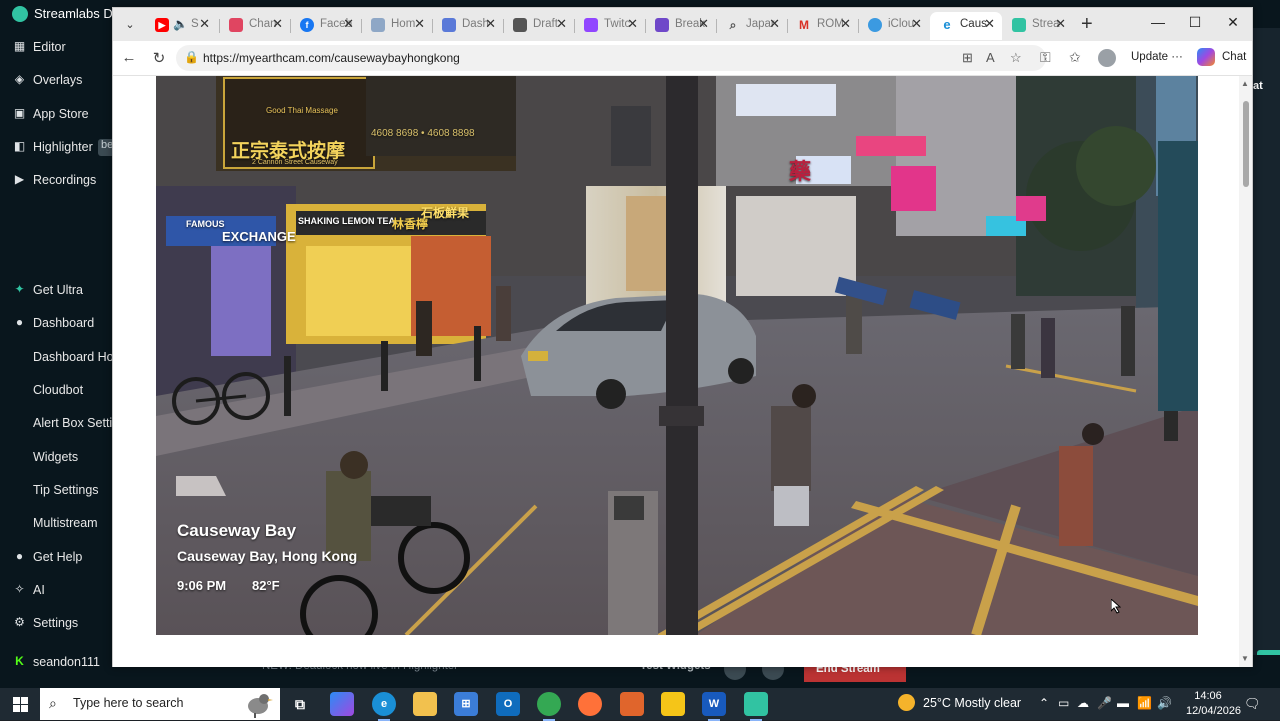  I want to click on tab-channel: Chan ✕, so click(254, 26).